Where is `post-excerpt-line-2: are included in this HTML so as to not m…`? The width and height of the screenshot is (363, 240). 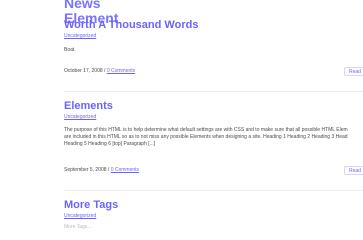
post-excerpt-line-2: are included in this HTML so as to not m… is located at coordinates (206, 137).